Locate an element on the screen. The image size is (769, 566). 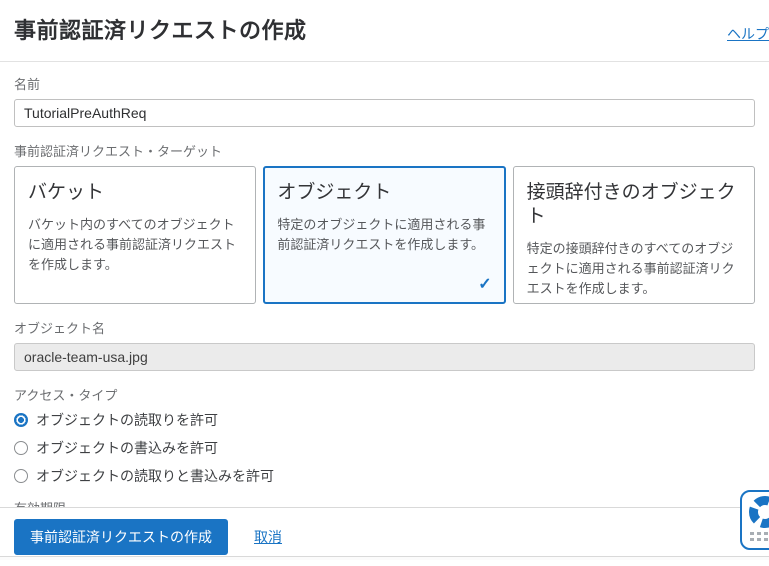
name-label: 名前 is located at coordinates (384, 83).